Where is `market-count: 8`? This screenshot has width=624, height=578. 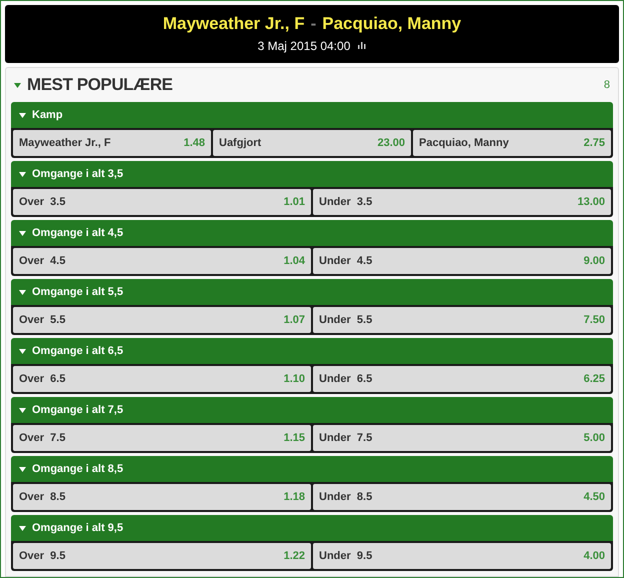
market-count: 8 is located at coordinates (607, 85).